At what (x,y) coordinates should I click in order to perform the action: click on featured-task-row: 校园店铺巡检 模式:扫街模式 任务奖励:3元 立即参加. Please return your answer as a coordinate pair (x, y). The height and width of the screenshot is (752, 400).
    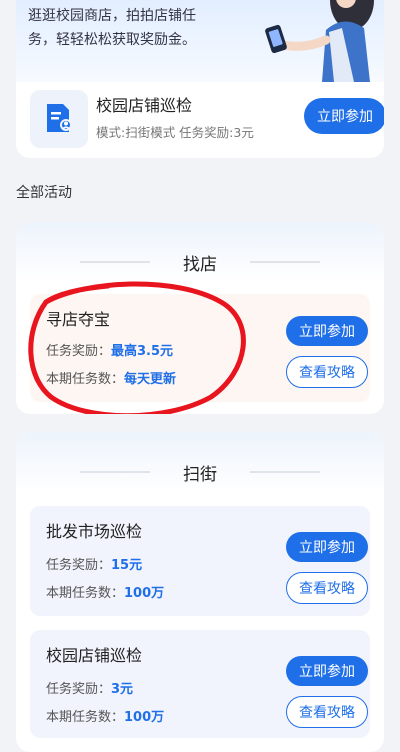
    Looking at the image, I should click on (200, 121).